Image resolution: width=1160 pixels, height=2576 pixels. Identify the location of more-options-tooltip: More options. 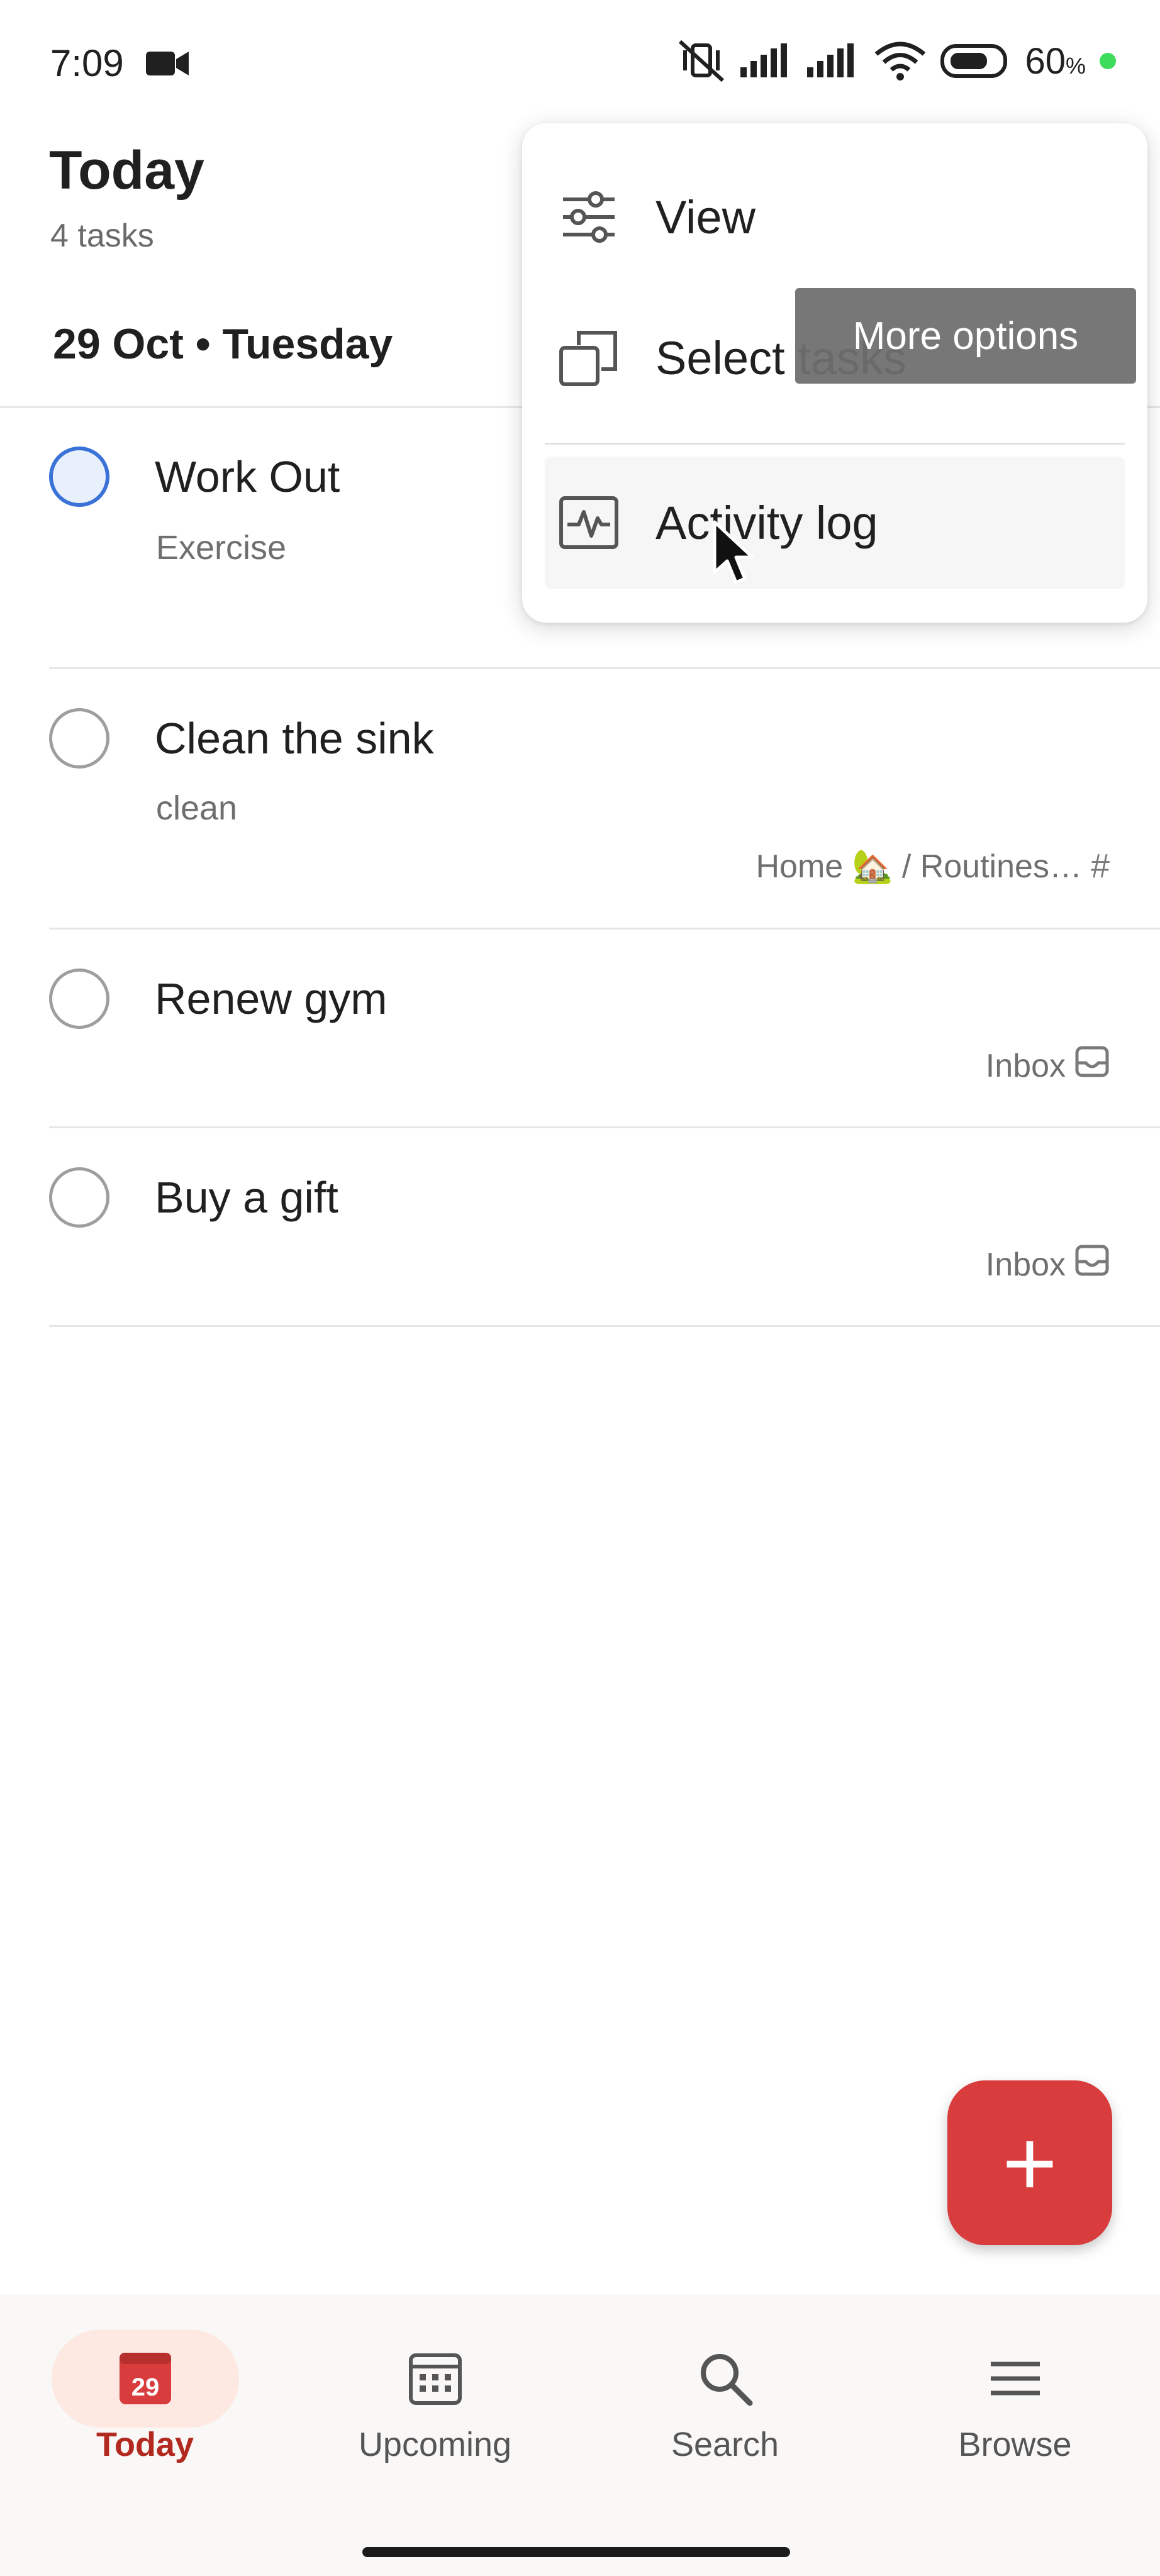
(966, 336).